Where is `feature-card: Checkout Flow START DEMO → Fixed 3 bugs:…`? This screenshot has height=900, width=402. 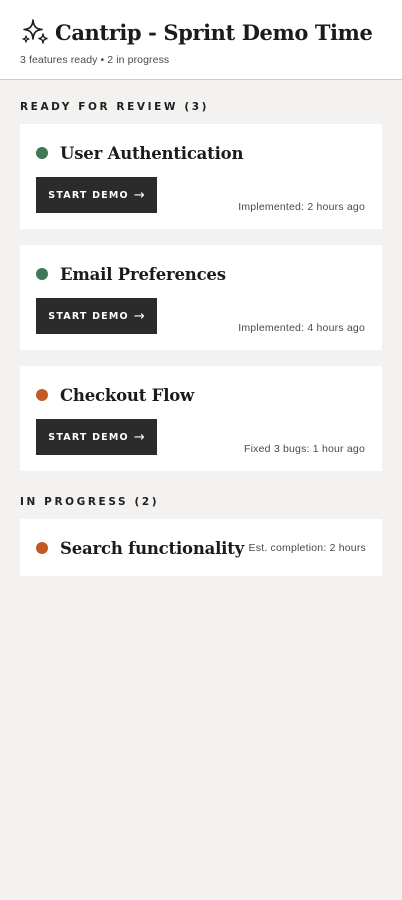
feature-card: Checkout Flow START DEMO → Fixed 3 bugs:… is located at coordinates (201, 418).